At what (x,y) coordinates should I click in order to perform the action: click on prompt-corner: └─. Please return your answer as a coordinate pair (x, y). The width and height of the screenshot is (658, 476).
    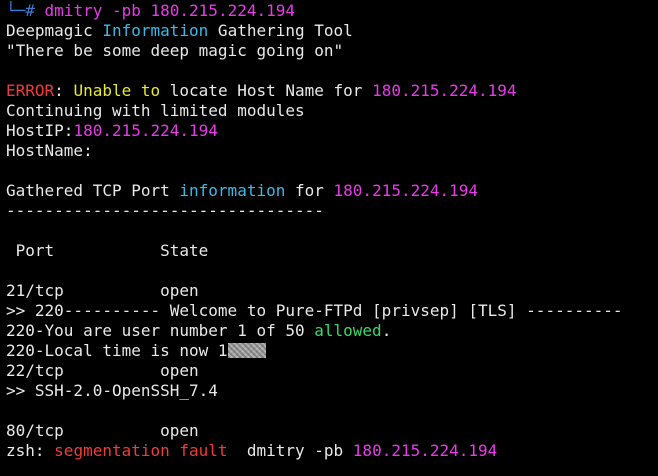
    Looking at the image, I should click on (16, 10).